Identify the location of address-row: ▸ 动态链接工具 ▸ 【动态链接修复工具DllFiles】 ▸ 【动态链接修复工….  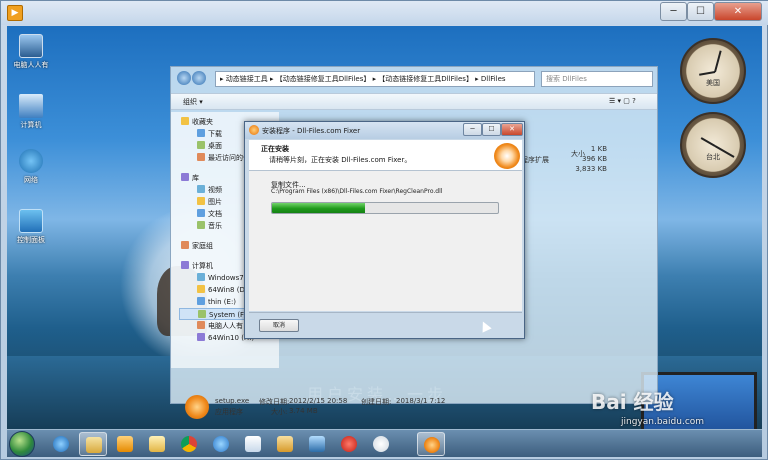
(414, 80).